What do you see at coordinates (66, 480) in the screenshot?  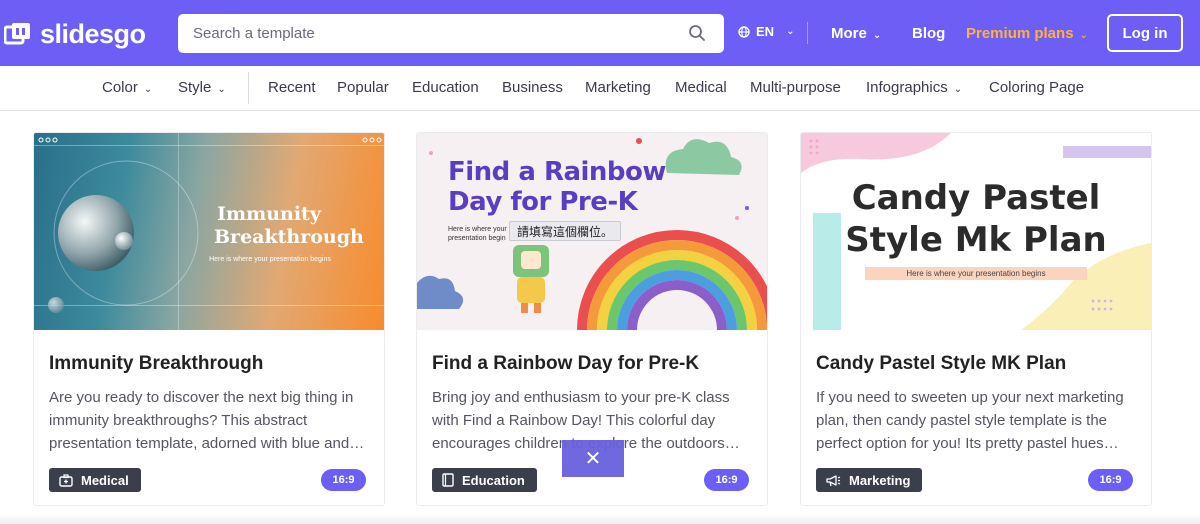 I see `medical-kit-icon` at bounding box center [66, 480].